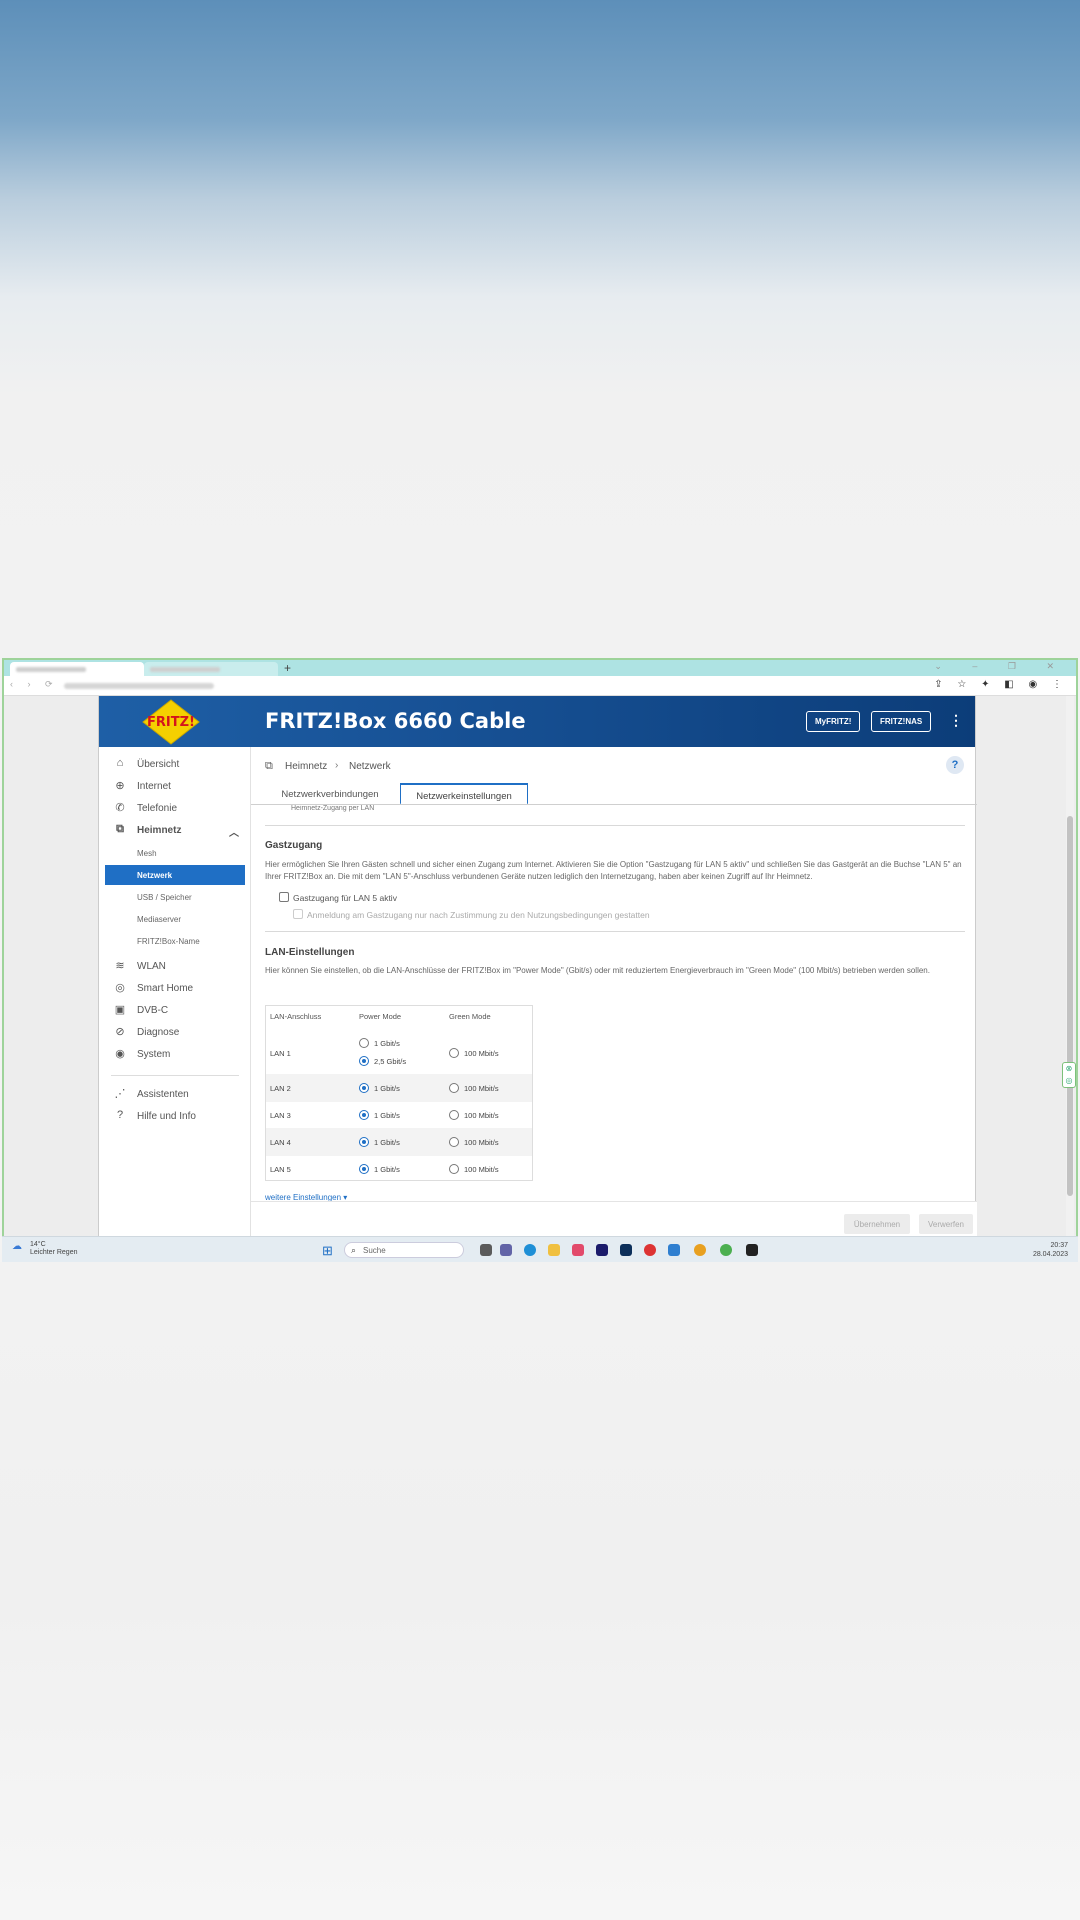 This screenshot has height=1920, width=1080. What do you see at coordinates (327, 1251) in the screenshot?
I see `windows-start-icon: ⊞` at bounding box center [327, 1251].